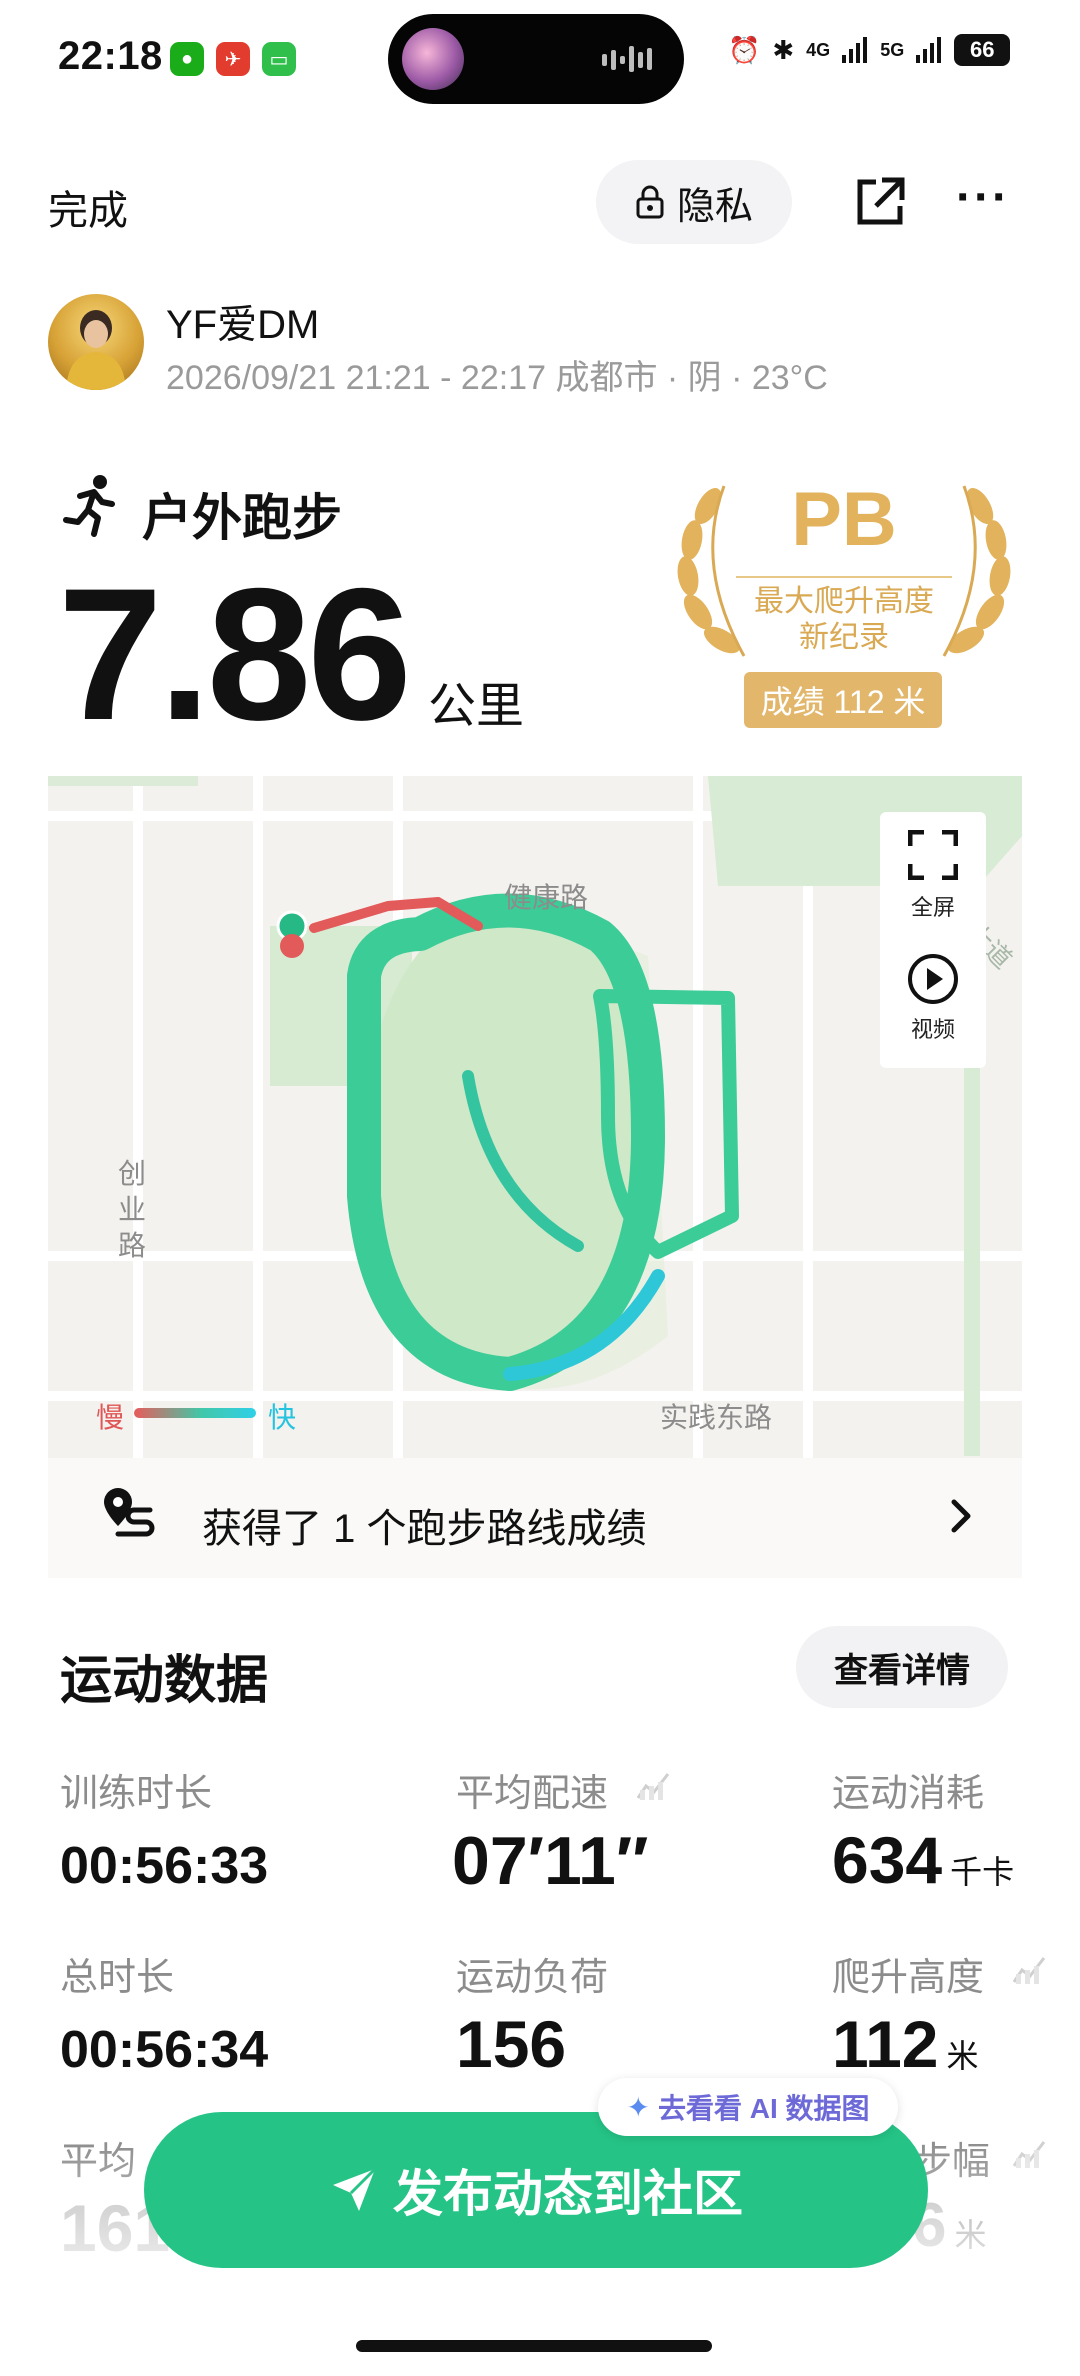 Image resolution: width=1080 pixels, height=2376 pixels. What do you see at coordinates (546, 897) in the screenshot?
I see `road-label-north: 健康路` at bounding box center [546, 897].